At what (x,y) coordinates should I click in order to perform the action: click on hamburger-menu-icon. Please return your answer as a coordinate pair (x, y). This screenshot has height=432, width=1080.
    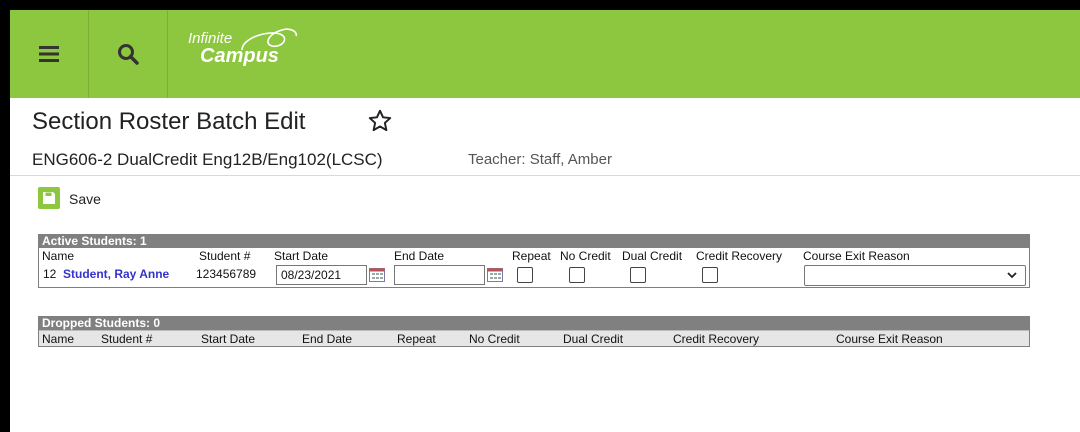
    Looking at the image, I should click on (49, 54).